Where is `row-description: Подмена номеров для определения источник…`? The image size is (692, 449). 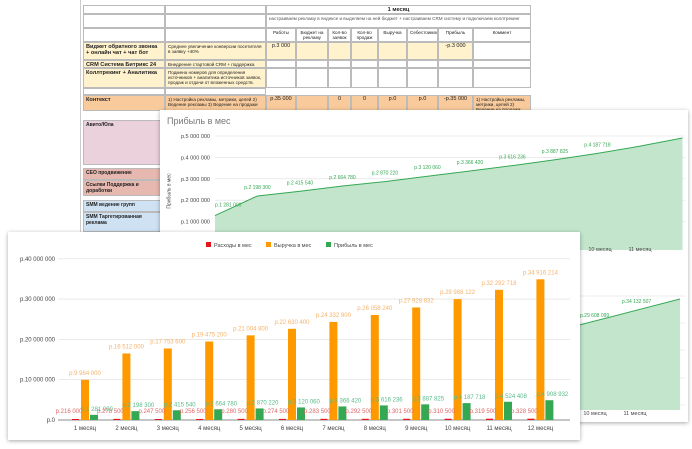
row-description: Подмена номеров для определения источник… is located at coordinates (215, 78).